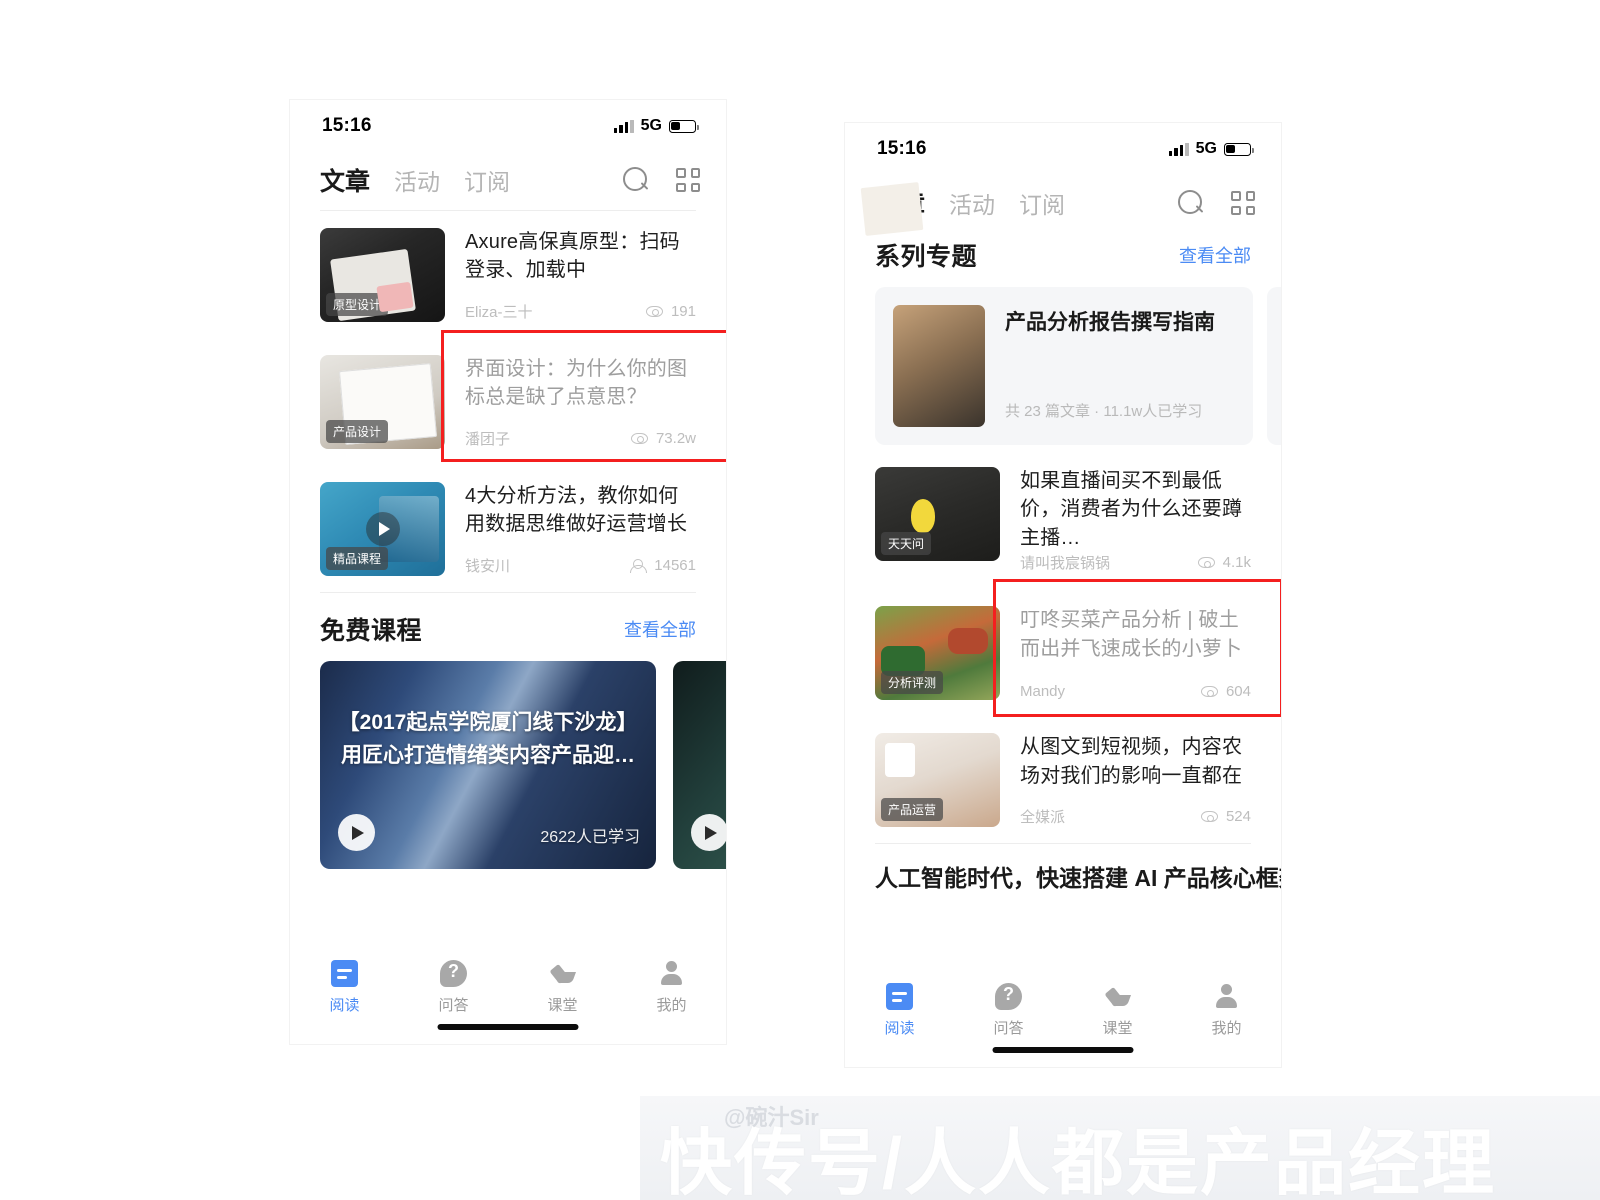 Image resolution: width=1600 pixels, height=1200 pixels. What do you see at coordinates (382, 275) in the screenshot?
I see `article-thumbnail: 原型设计` at bounding box center [382, 275].